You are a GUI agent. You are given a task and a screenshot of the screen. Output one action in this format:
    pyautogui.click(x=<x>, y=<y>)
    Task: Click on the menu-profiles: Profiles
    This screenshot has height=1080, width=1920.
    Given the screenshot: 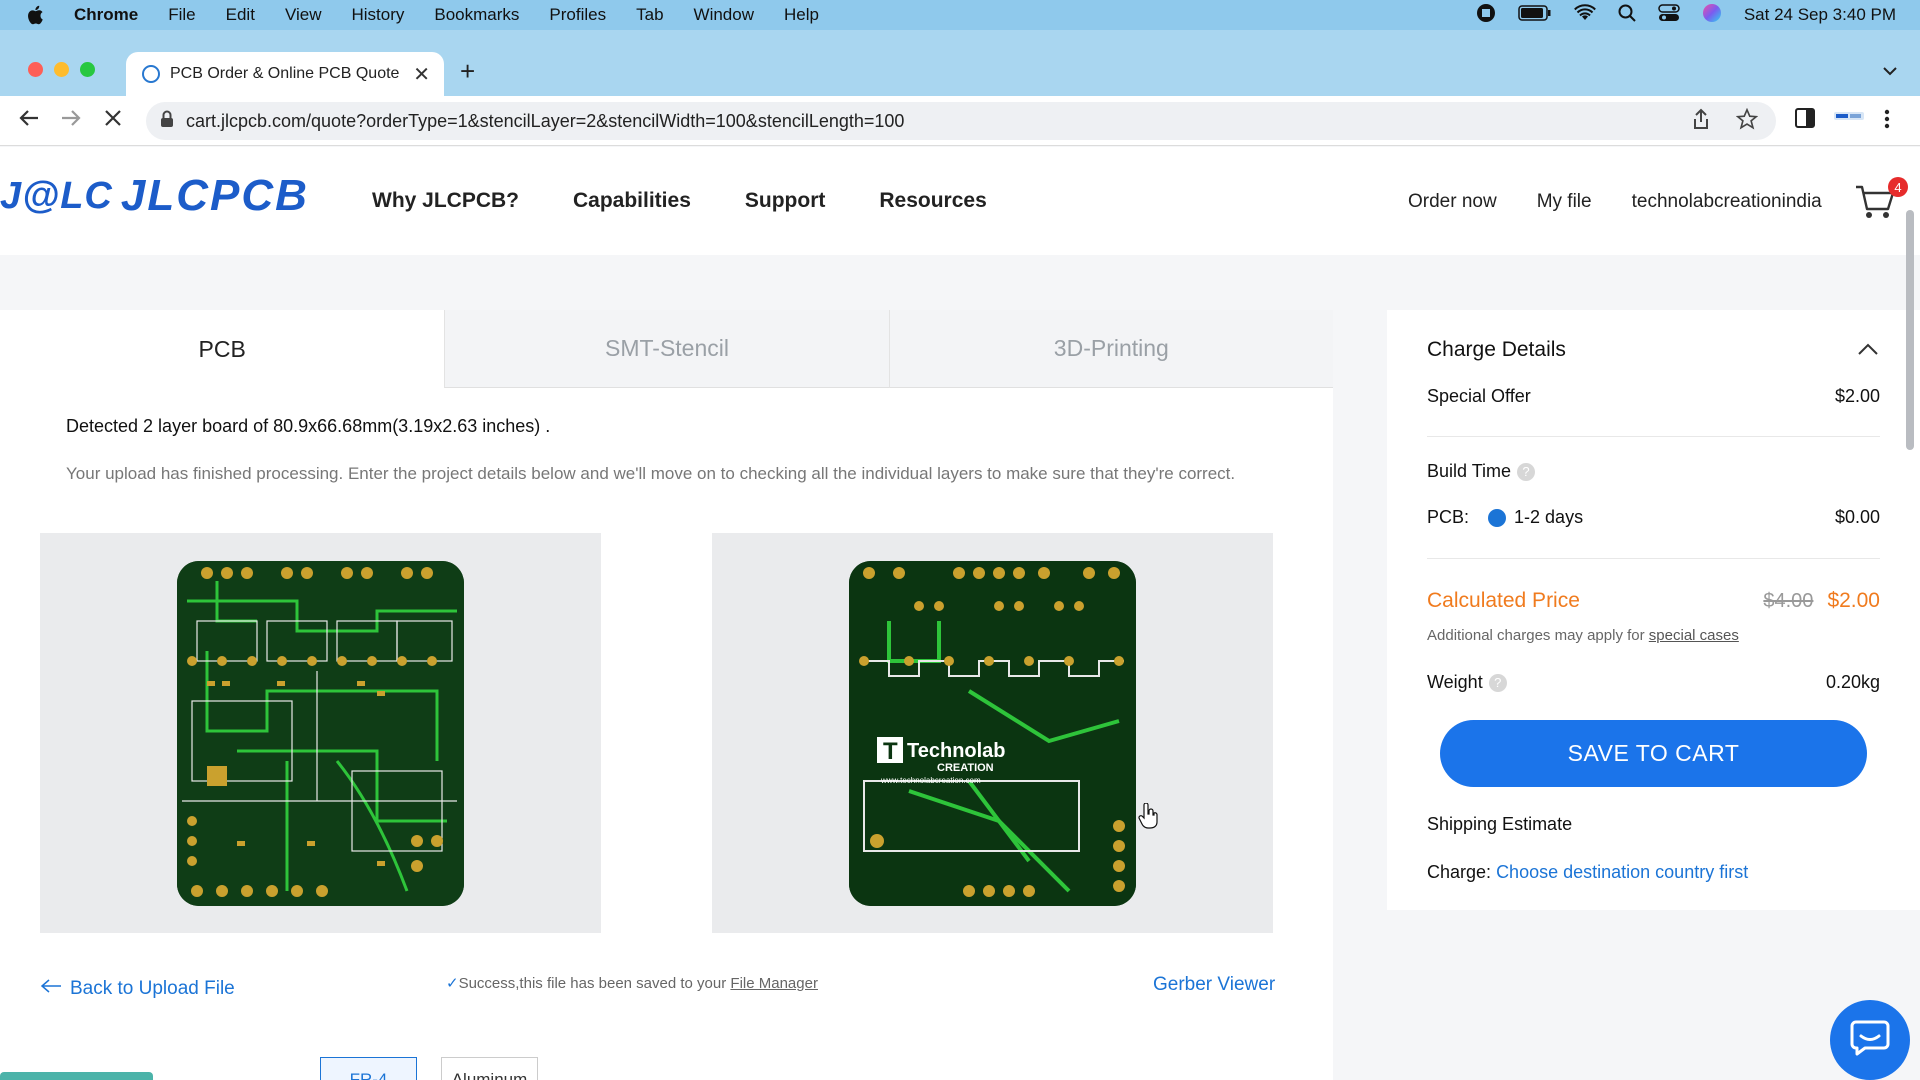 What is the action you would take?
    pyautogui.click(x=577, y=15)
    